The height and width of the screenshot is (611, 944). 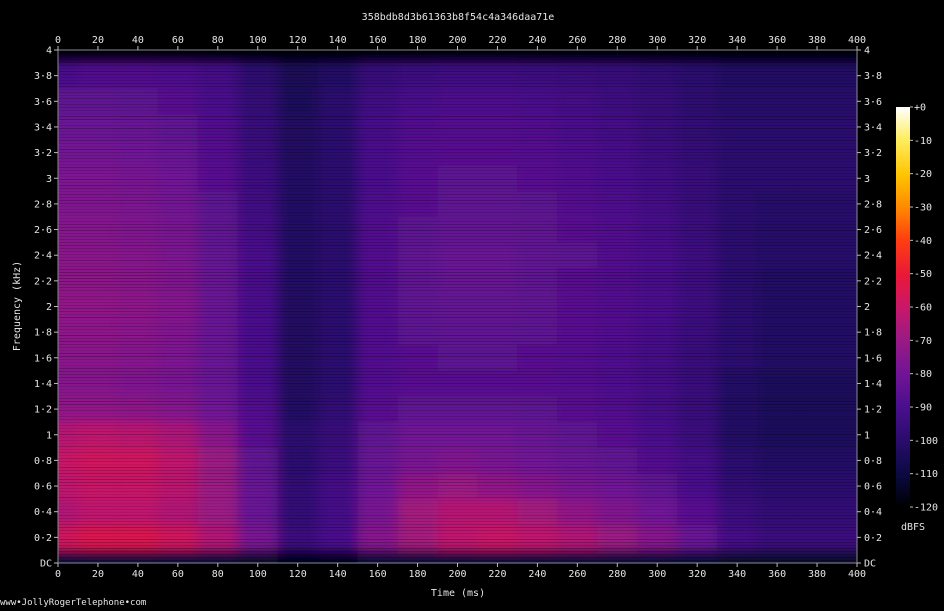 What do you see at coordinates (923, 341) in the screenshot?
I see `colorbar-tick-label: -70` at bounding box center [923, 341].